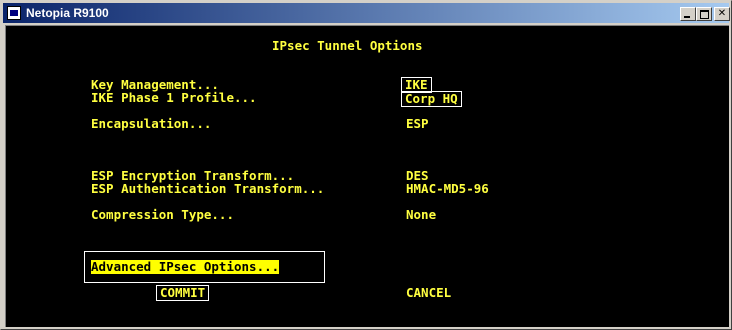  I want to click on title-bar: Netopia R9100 ✕, so click(366, 13).